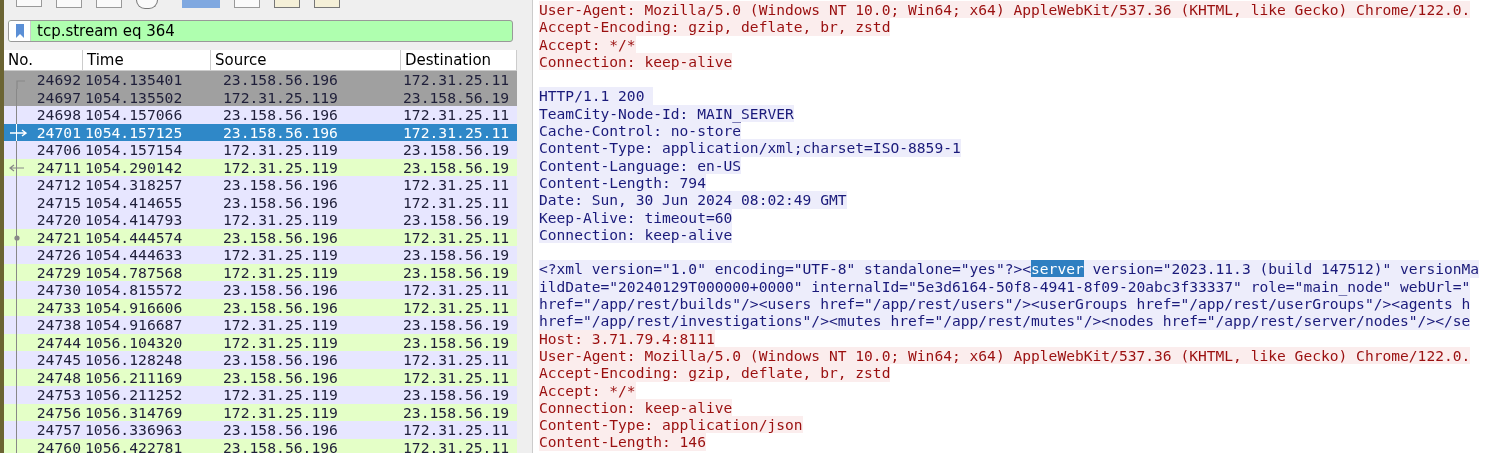 This screenshot has width=1498, height=453. What do you see at coordinates (147, 60) in the screenshot?
I see `column-header: Time` at bounding box center [147, 60].